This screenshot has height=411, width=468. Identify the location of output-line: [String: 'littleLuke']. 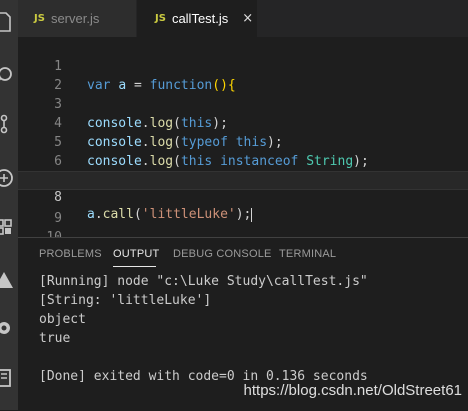
(125, 300).